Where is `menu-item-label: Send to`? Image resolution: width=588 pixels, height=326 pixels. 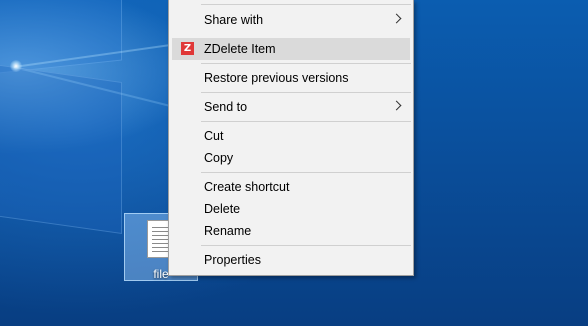 menu-item-label: Send to is located at coordinates (226, 107).